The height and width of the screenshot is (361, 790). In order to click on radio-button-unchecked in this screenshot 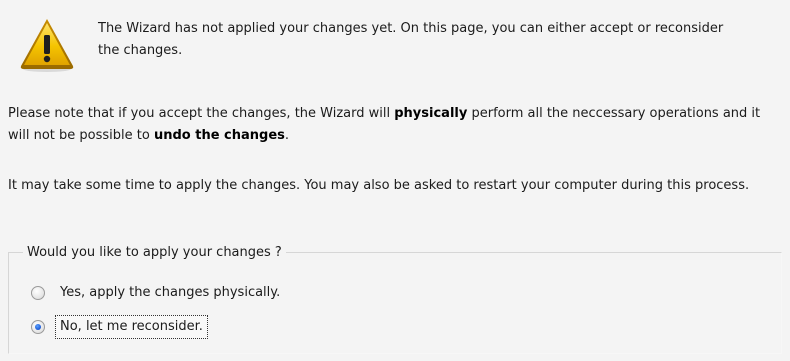, I will do `click(38, 293)`.